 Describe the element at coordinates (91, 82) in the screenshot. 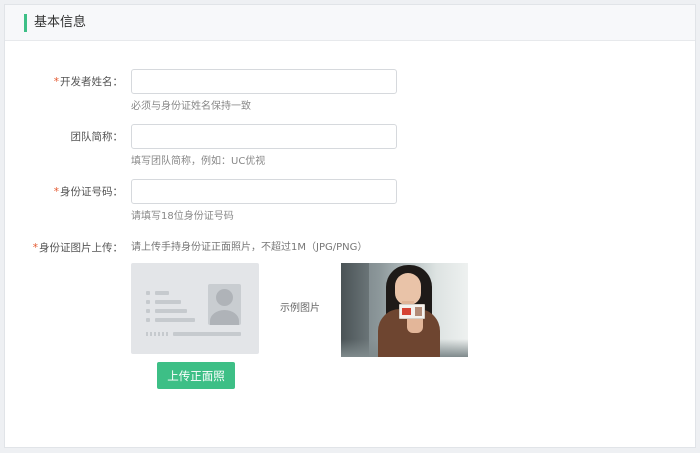

I see `developer-name-label-text: 开发者姓名：` at that location.